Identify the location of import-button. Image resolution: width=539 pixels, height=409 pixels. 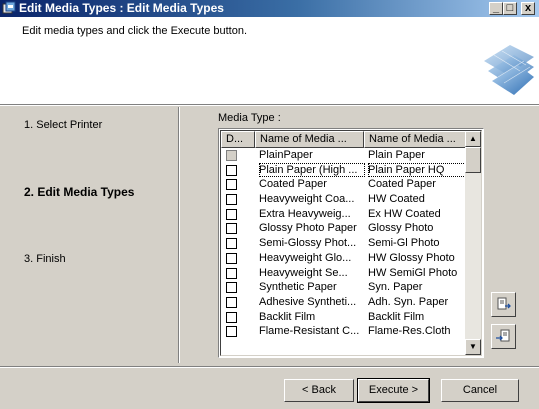
(503, 336).